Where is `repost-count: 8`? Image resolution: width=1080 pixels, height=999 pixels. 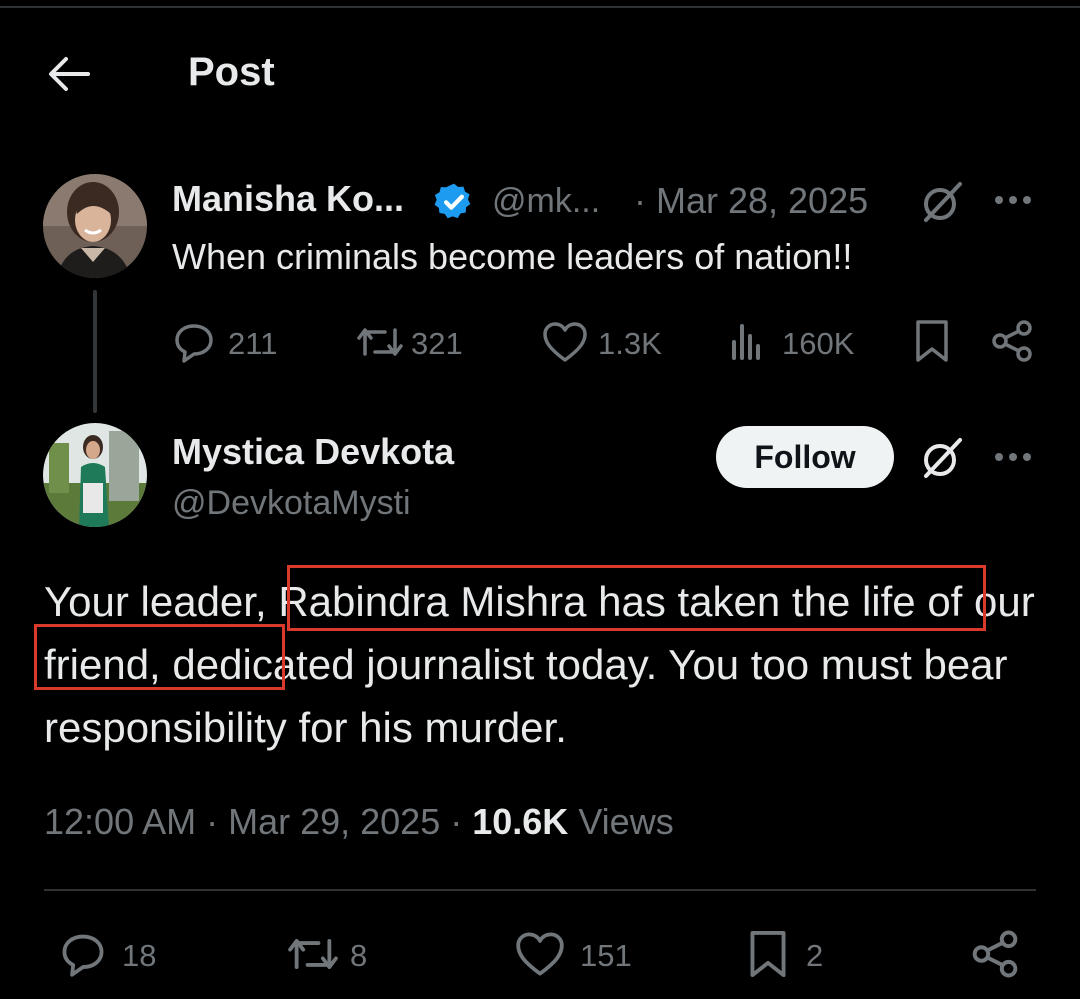 repost-count: 8 is located at coordinates (359, 955).